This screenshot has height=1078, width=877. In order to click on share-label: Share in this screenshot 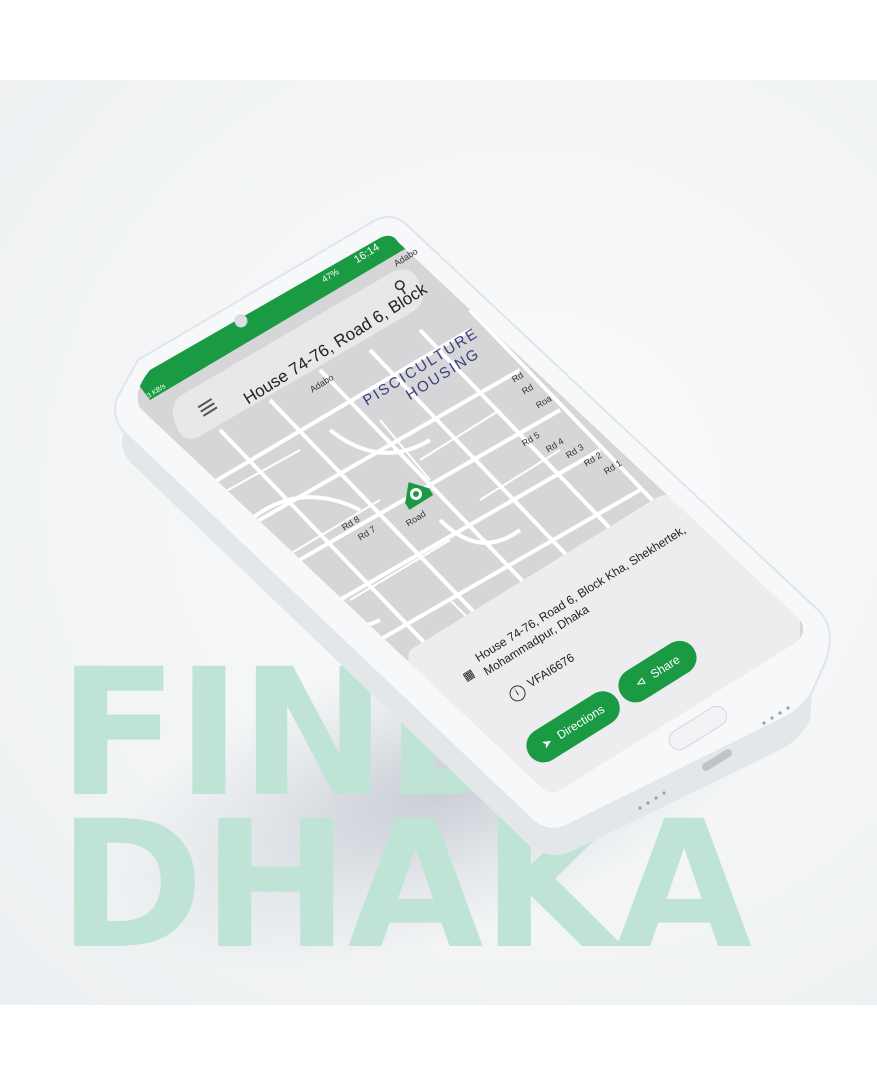, I will do `click(665, 667)`.